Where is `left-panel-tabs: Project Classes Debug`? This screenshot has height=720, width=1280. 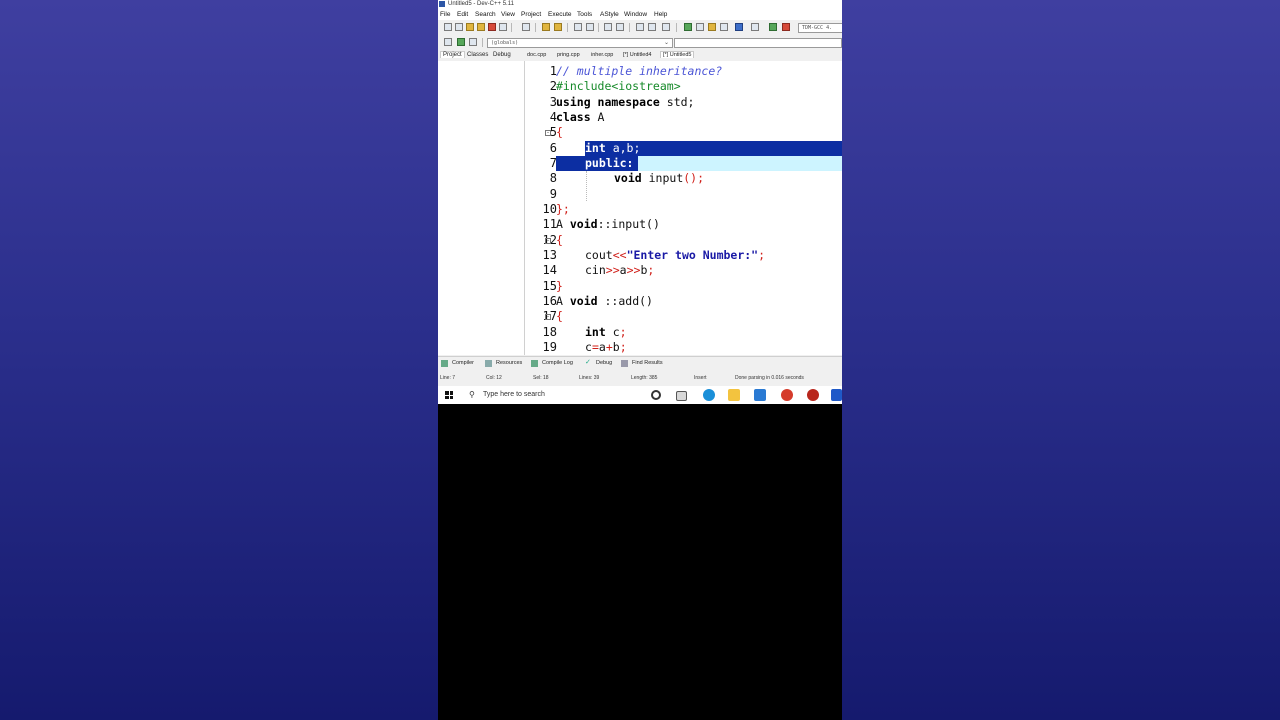
left-panel-tabs: Project Classes Debug is located at coordinates (480, 55).